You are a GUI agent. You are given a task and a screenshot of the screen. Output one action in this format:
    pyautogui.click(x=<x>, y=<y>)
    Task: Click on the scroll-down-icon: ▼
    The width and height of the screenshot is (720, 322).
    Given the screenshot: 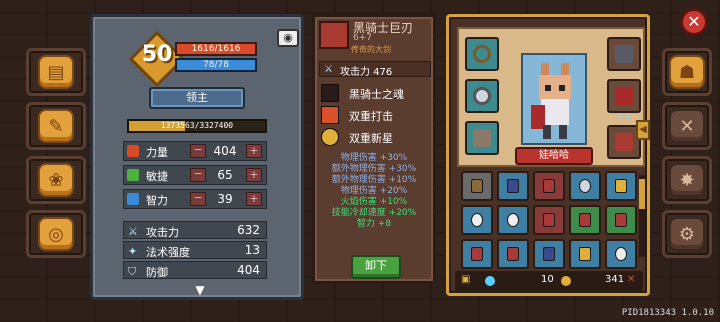 What is the action you would take?
    pyautogui.click(x=200, y=290)
    